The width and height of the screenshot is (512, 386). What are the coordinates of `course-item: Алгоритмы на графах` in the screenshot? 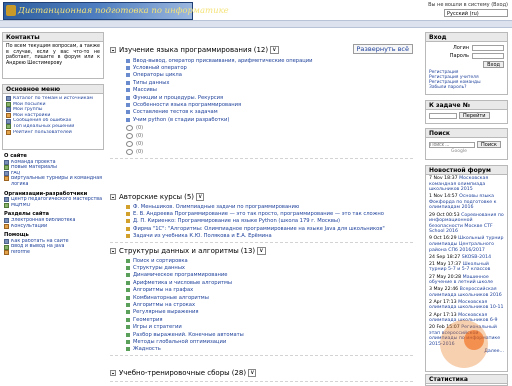 It's located at (269, 290).